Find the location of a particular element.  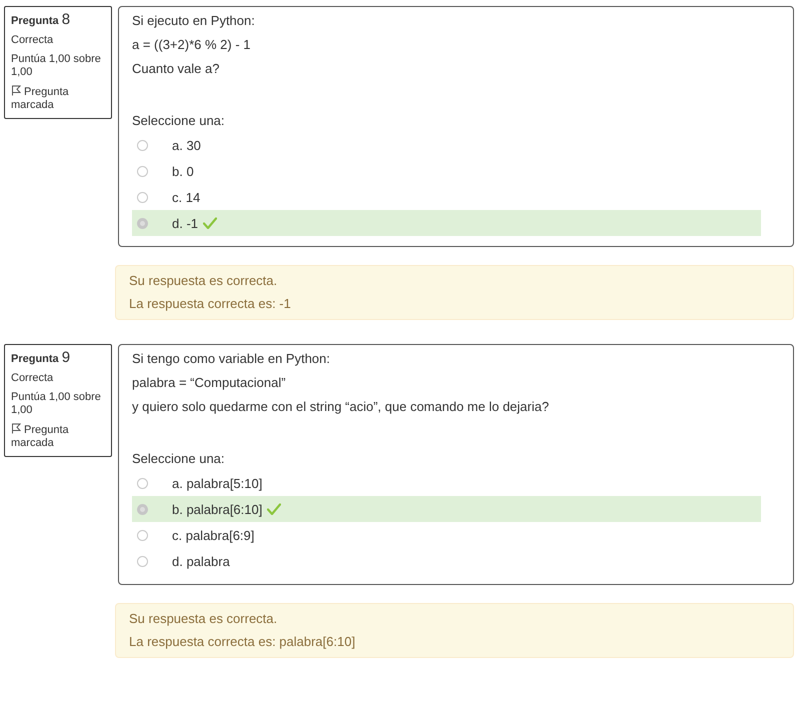

feedback-text: La respuesta correcta es: -1 is located at coordinates (210, 303).